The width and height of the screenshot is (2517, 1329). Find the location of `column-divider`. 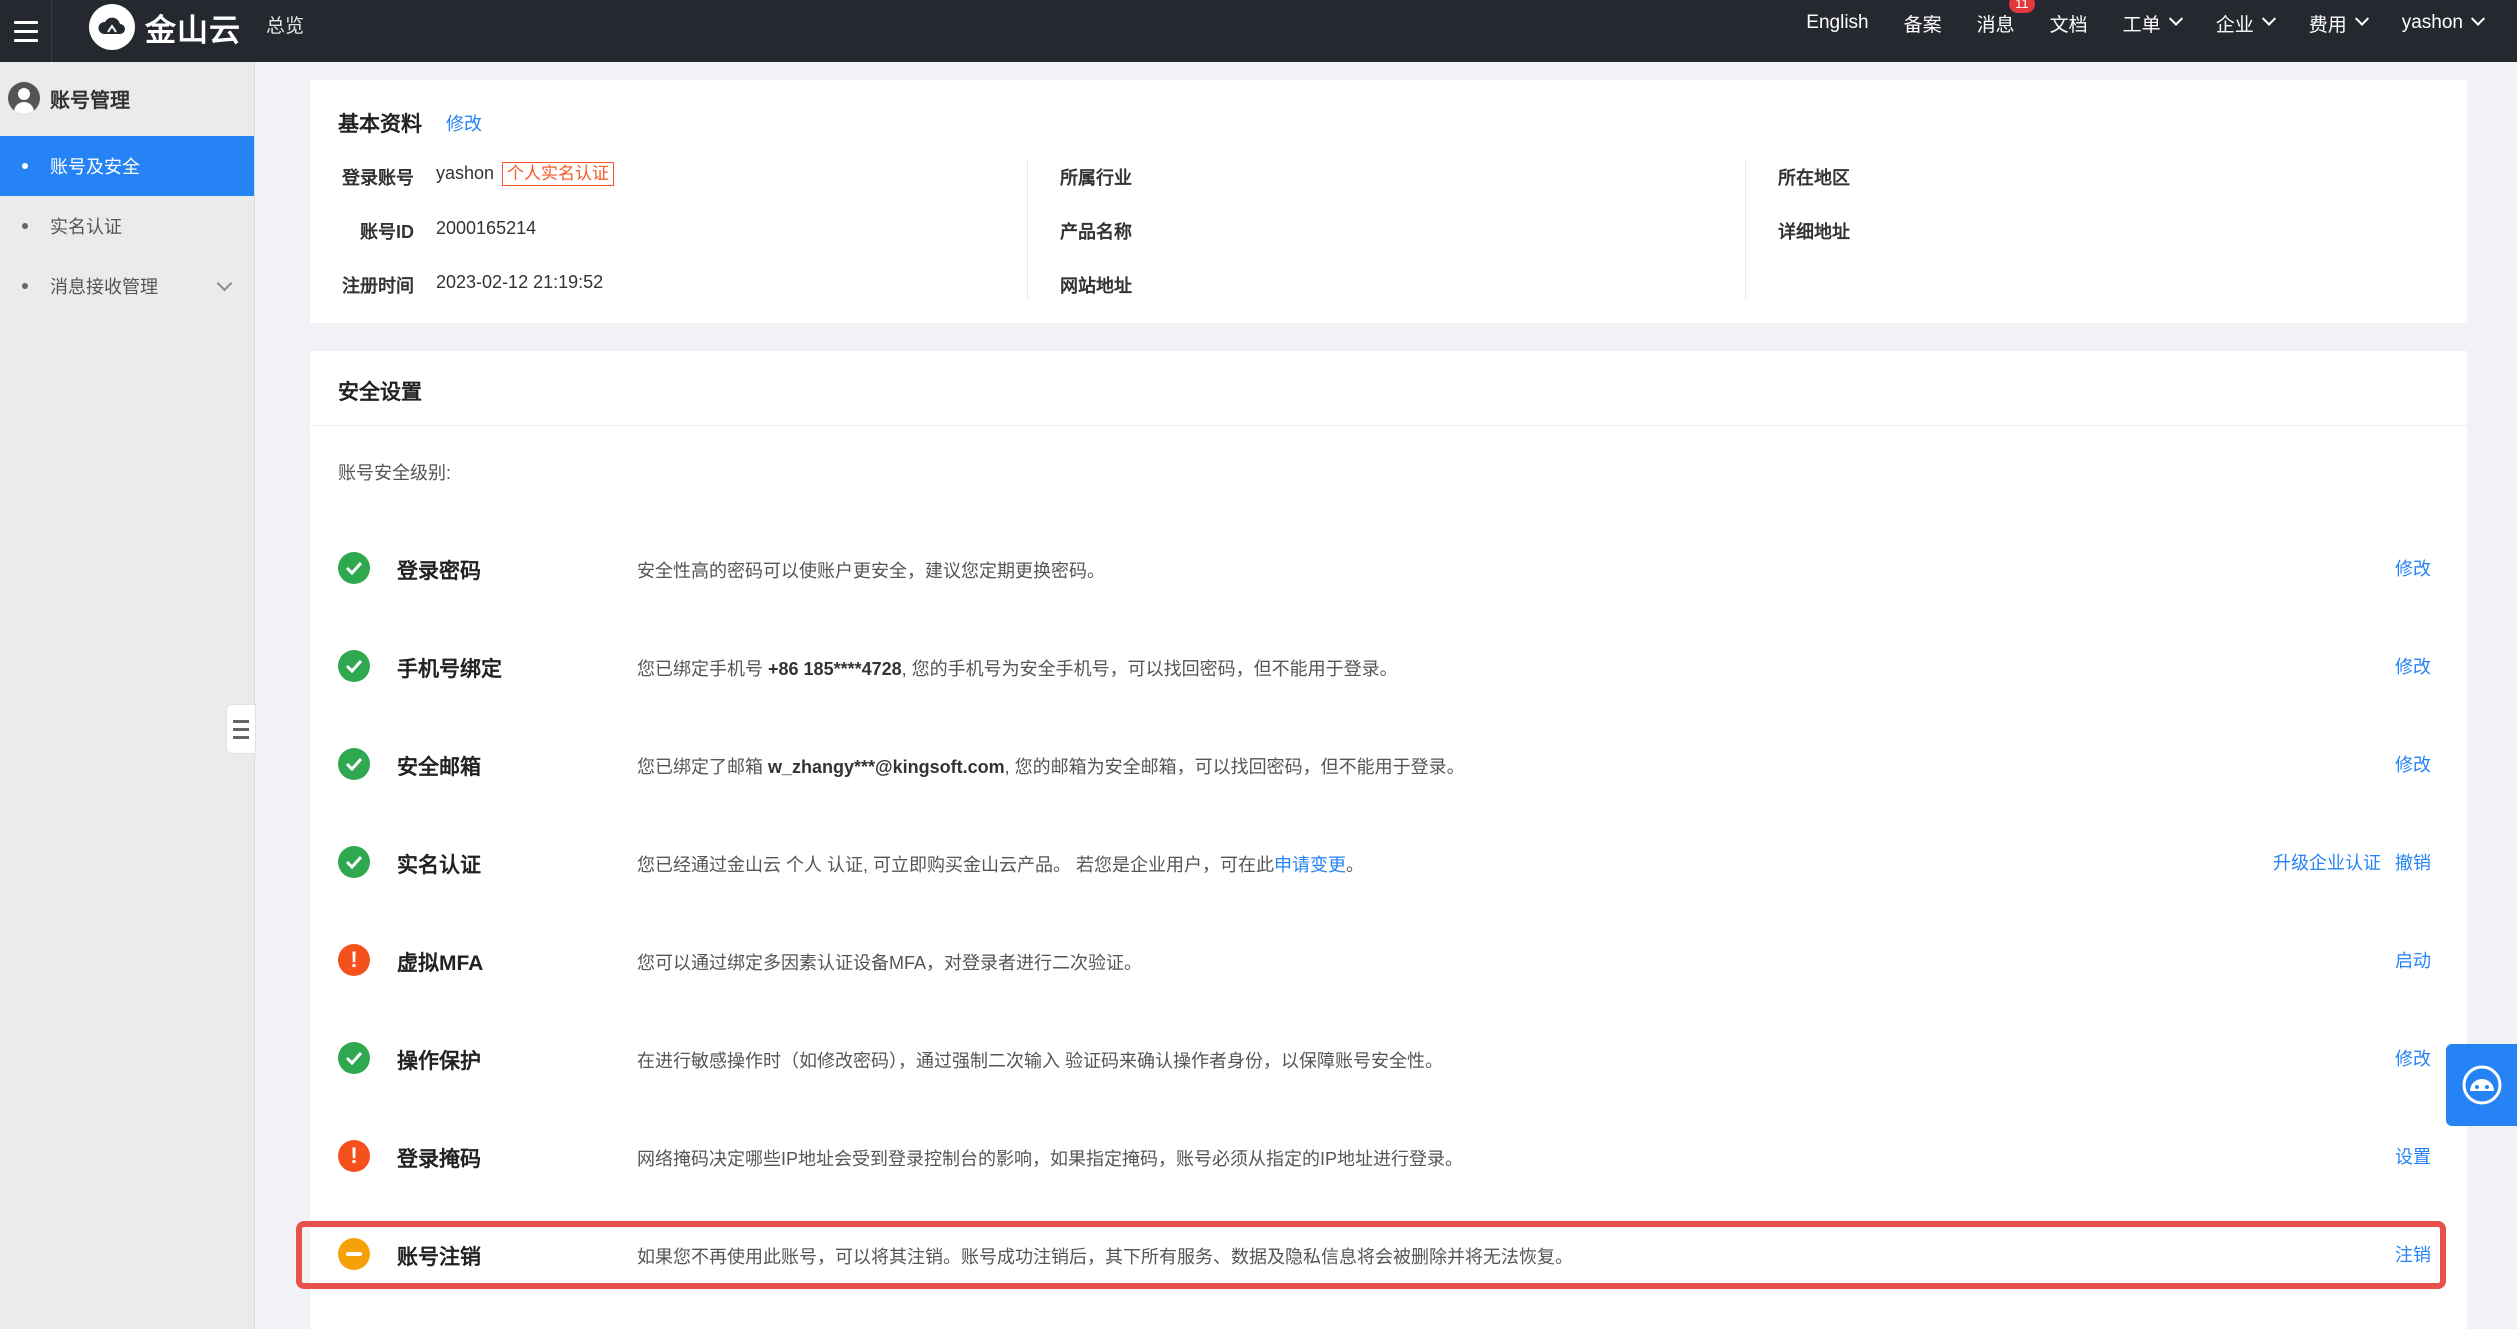

column-divider is located at coordinates (1745, 230).